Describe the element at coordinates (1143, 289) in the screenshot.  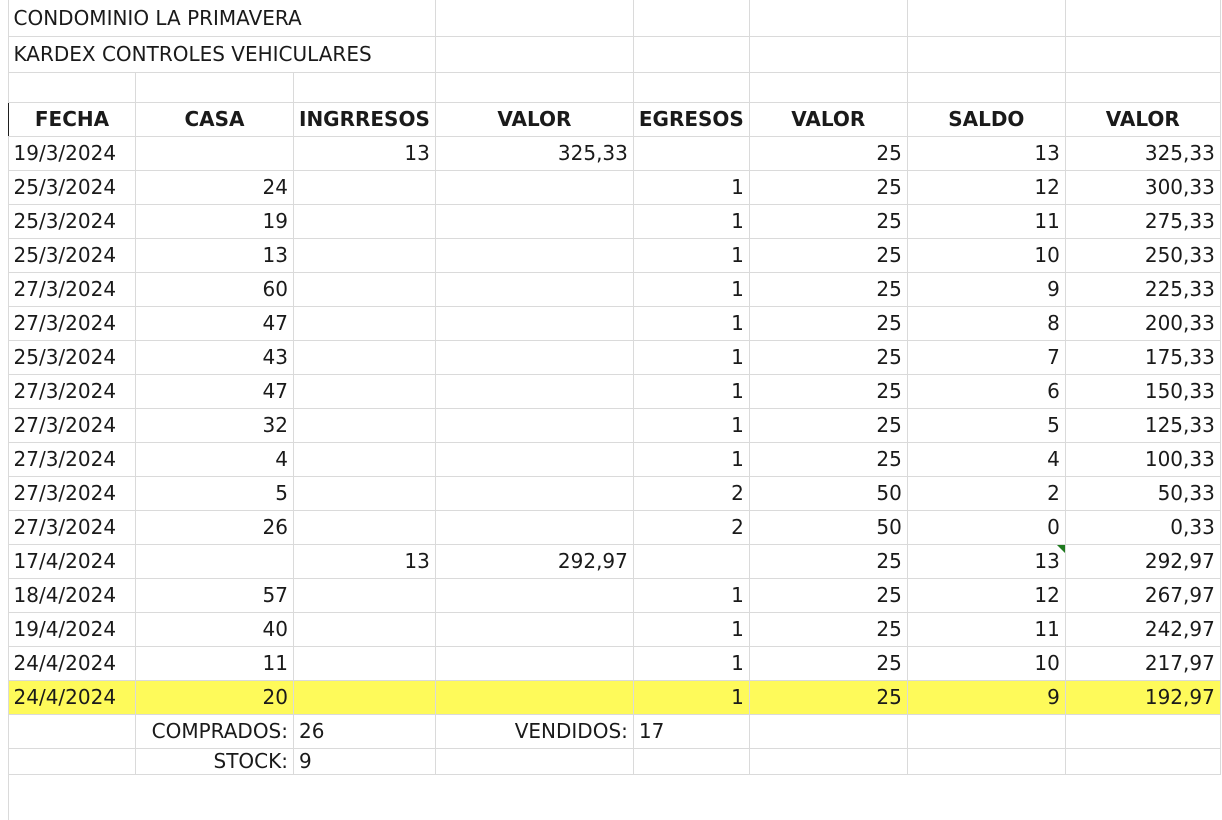
I see `cell-valor-saldo: 225,33` at that location.